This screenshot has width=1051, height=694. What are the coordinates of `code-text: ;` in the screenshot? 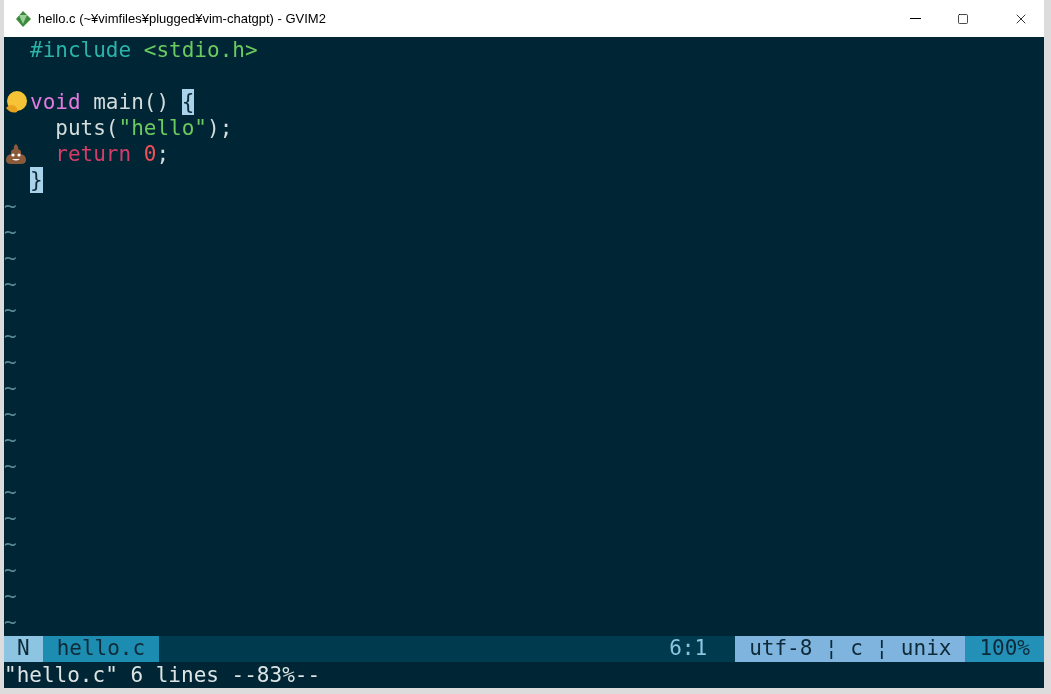 It's located at (163, 154).